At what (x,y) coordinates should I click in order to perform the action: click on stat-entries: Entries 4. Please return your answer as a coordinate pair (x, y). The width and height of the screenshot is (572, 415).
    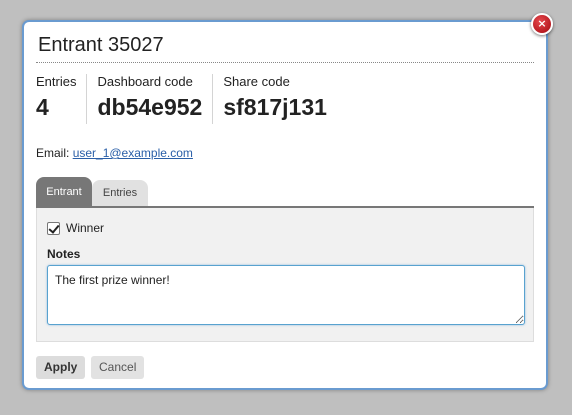
    Looking at the image, I should click on (61, 99).